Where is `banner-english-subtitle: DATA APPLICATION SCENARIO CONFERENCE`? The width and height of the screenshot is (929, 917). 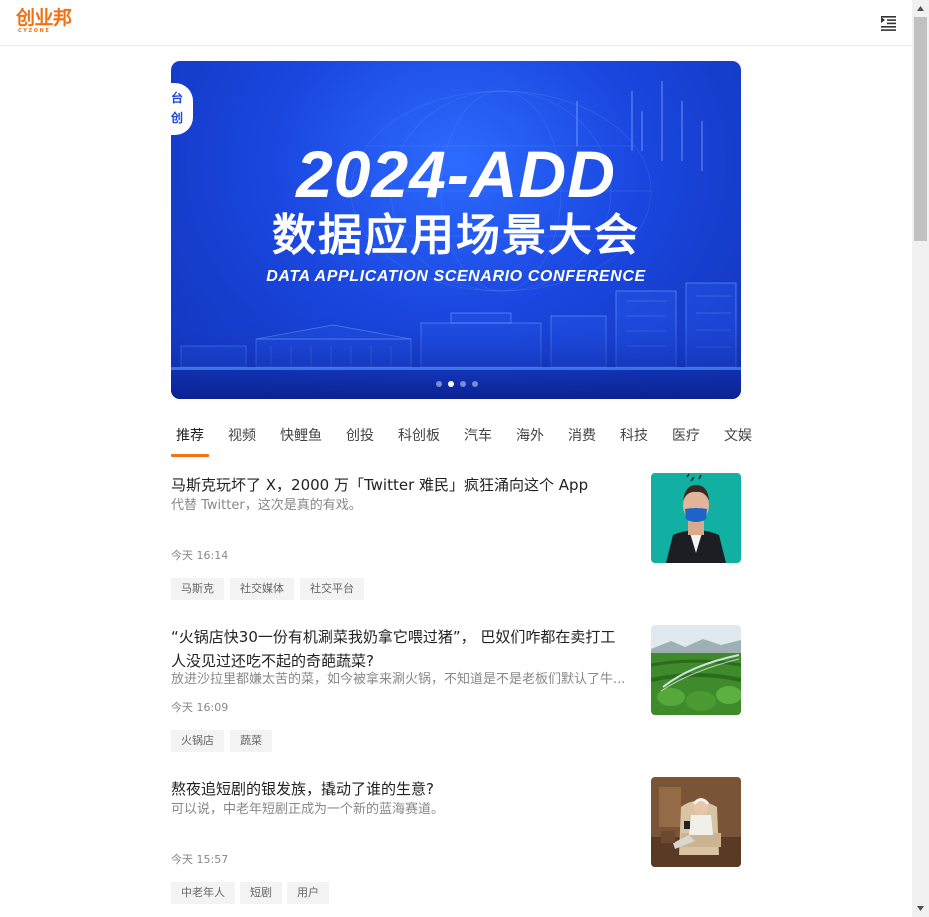 banner-english-subtitle: DATA APPLICATION SCENARIO CONFERENCE is located at coordinates (456, 276).